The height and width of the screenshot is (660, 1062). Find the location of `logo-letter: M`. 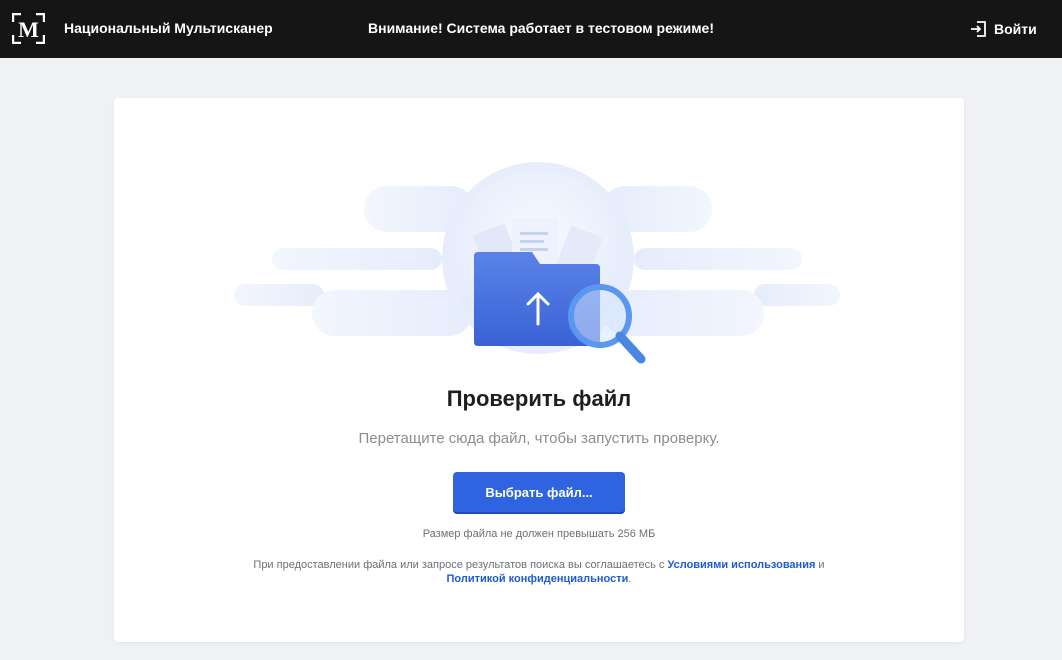

logo-letter: M is located at coordinates (28, 29).